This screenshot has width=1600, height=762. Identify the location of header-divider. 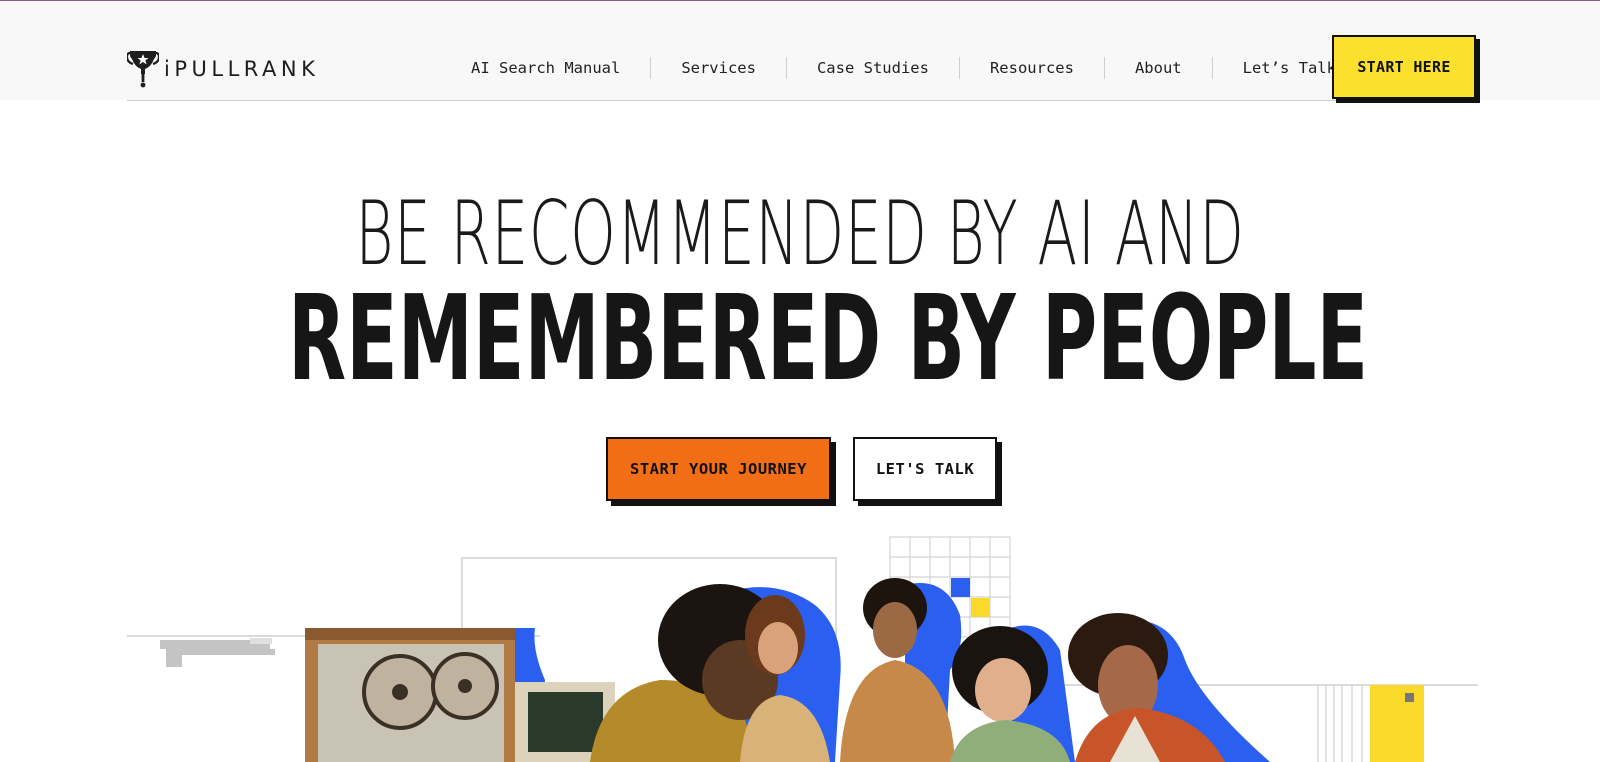
(802, 100).